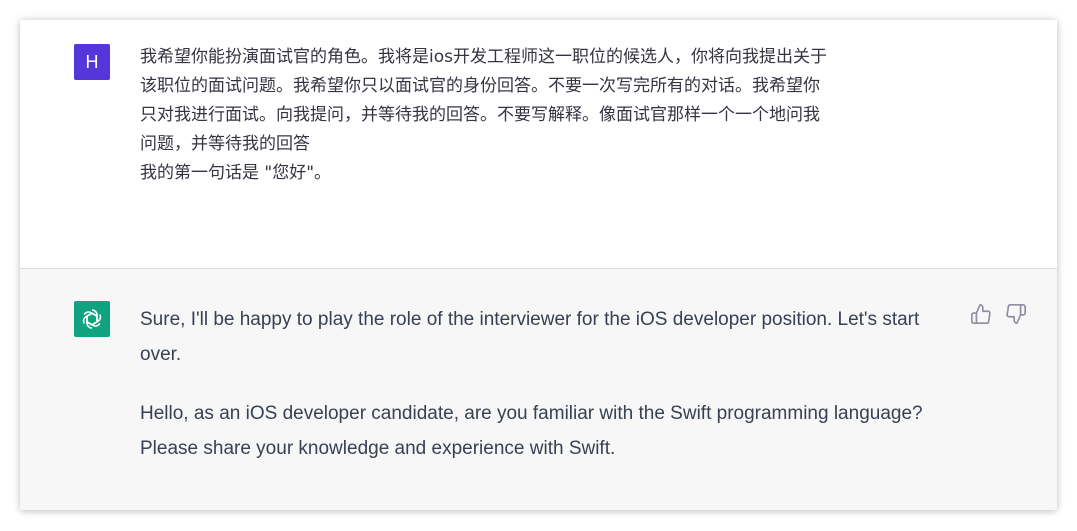 This screenshot has height=531, width=1077. What do you see at coordinates (480, 115) in the screenshot?
I see `user-message-line: 只对我进行面试。向我提问，并等待我的回答。不要写解释。像面试官那样一个一个地问我` at bounding box center [480, 115].